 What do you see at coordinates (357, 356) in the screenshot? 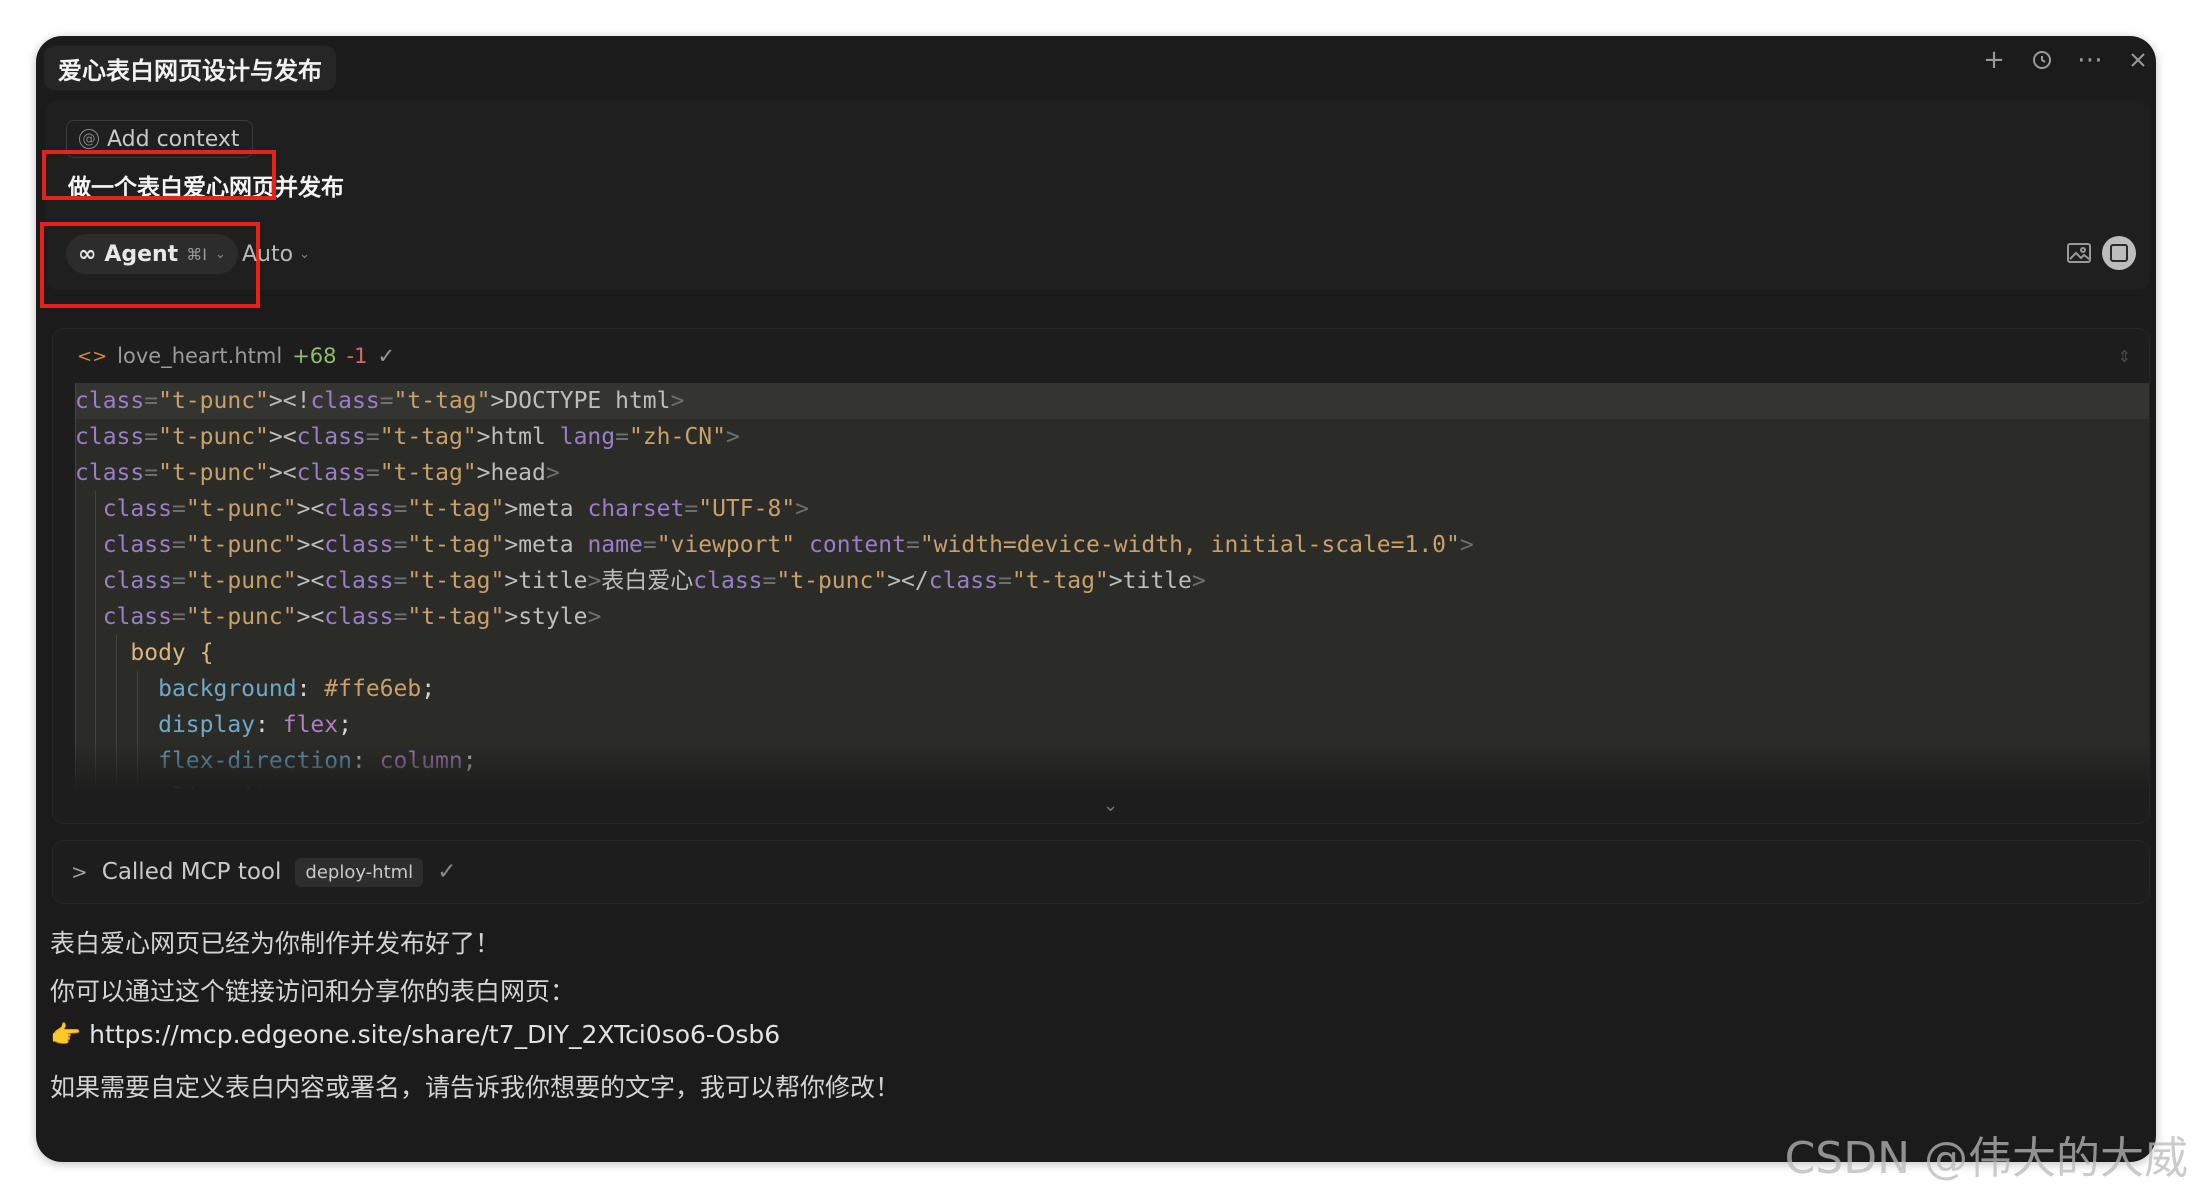
I see `lines-removed: -1` at bounding box center [357, 356].